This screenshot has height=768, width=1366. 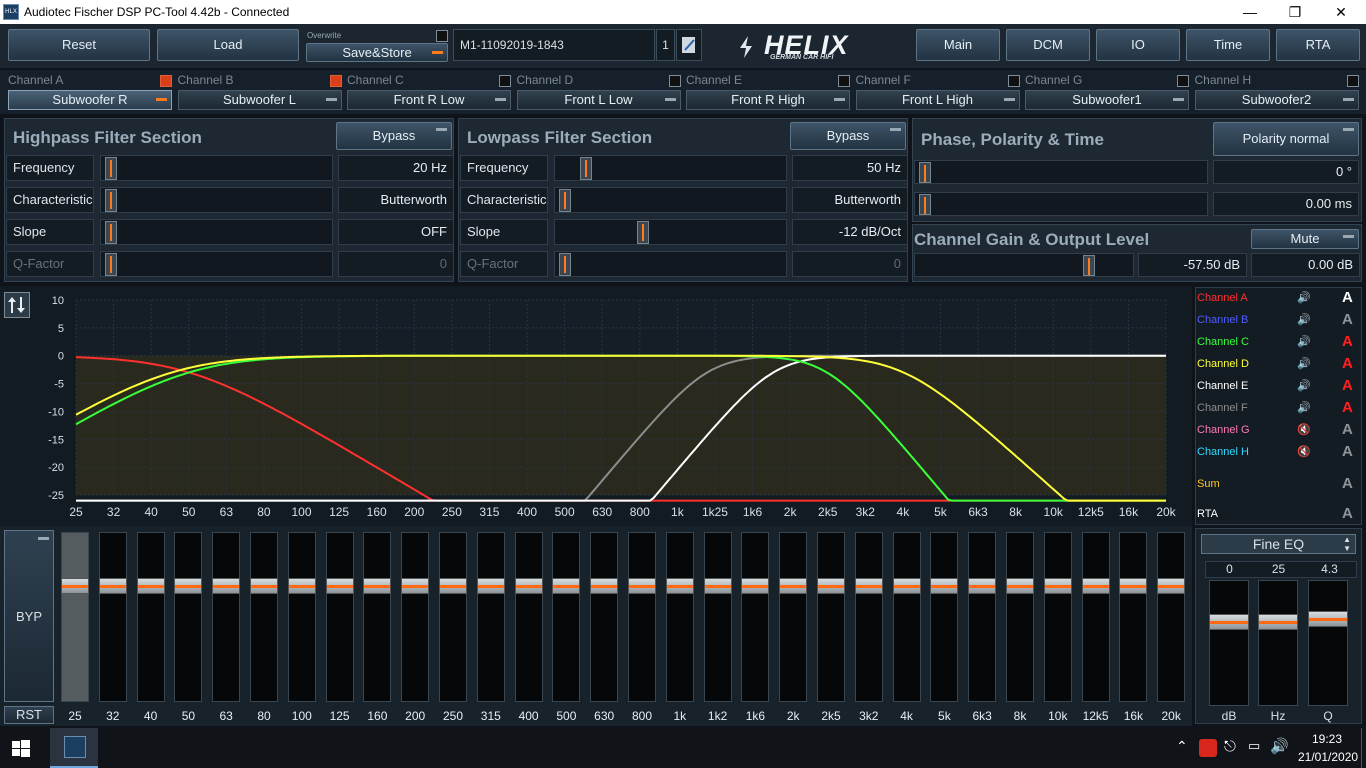 What do you see at coordinates (1279, 746) in the screenshot?
I see `volume-icon: 🔊` at bounding box center [1279, 746].